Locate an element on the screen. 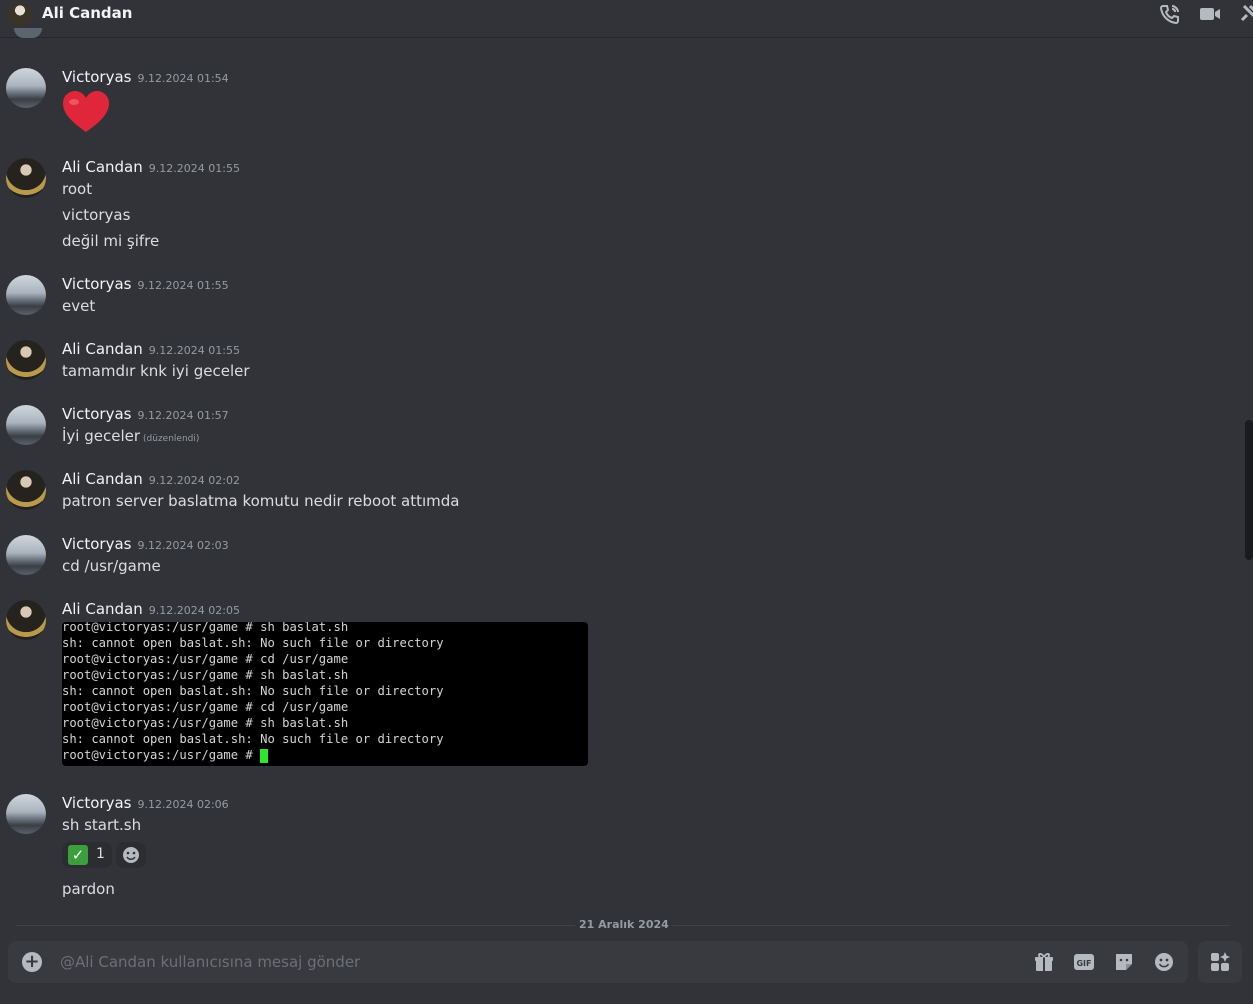 This screenshot has width=1253, height=1004. channel-title: Ali Candan is located at coordinates (87, 13).